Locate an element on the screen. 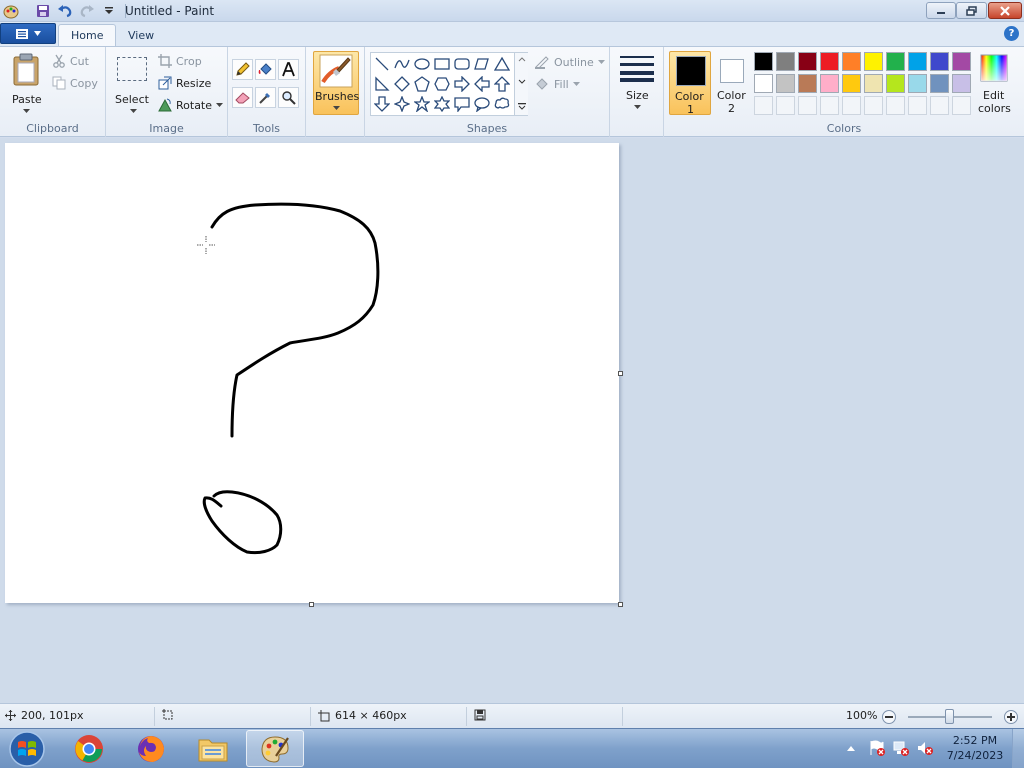 The height and width of the screenshot is (768, 1024). restore-button is located at coordinates (971, 10).